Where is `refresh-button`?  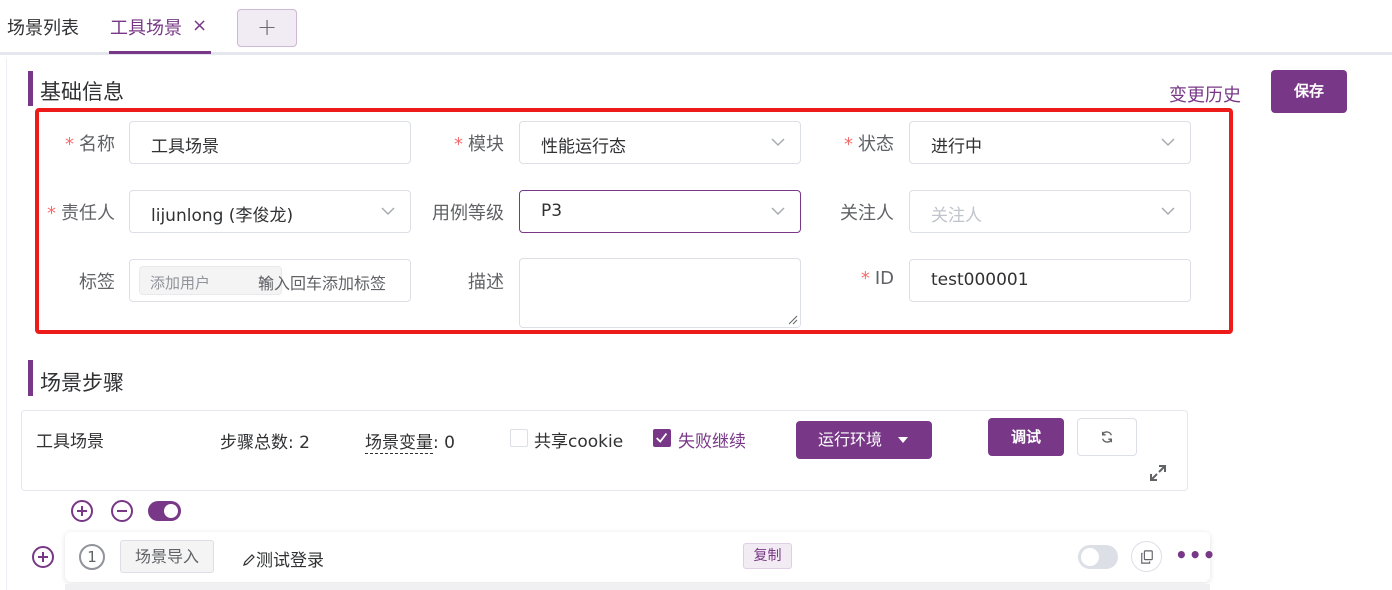
refresh-button is located at coordinates (1107, 437).